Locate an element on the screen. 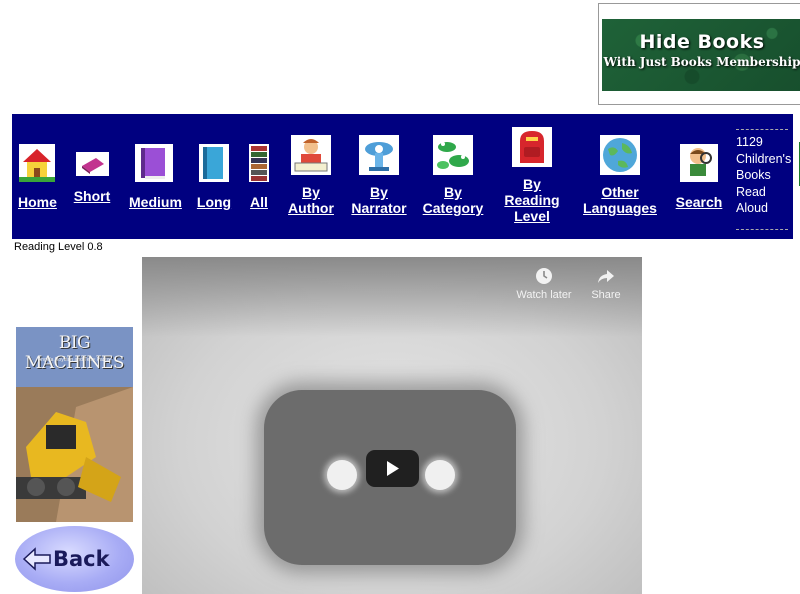  nav-by-author: By Author is located at coordinates (311, 175).